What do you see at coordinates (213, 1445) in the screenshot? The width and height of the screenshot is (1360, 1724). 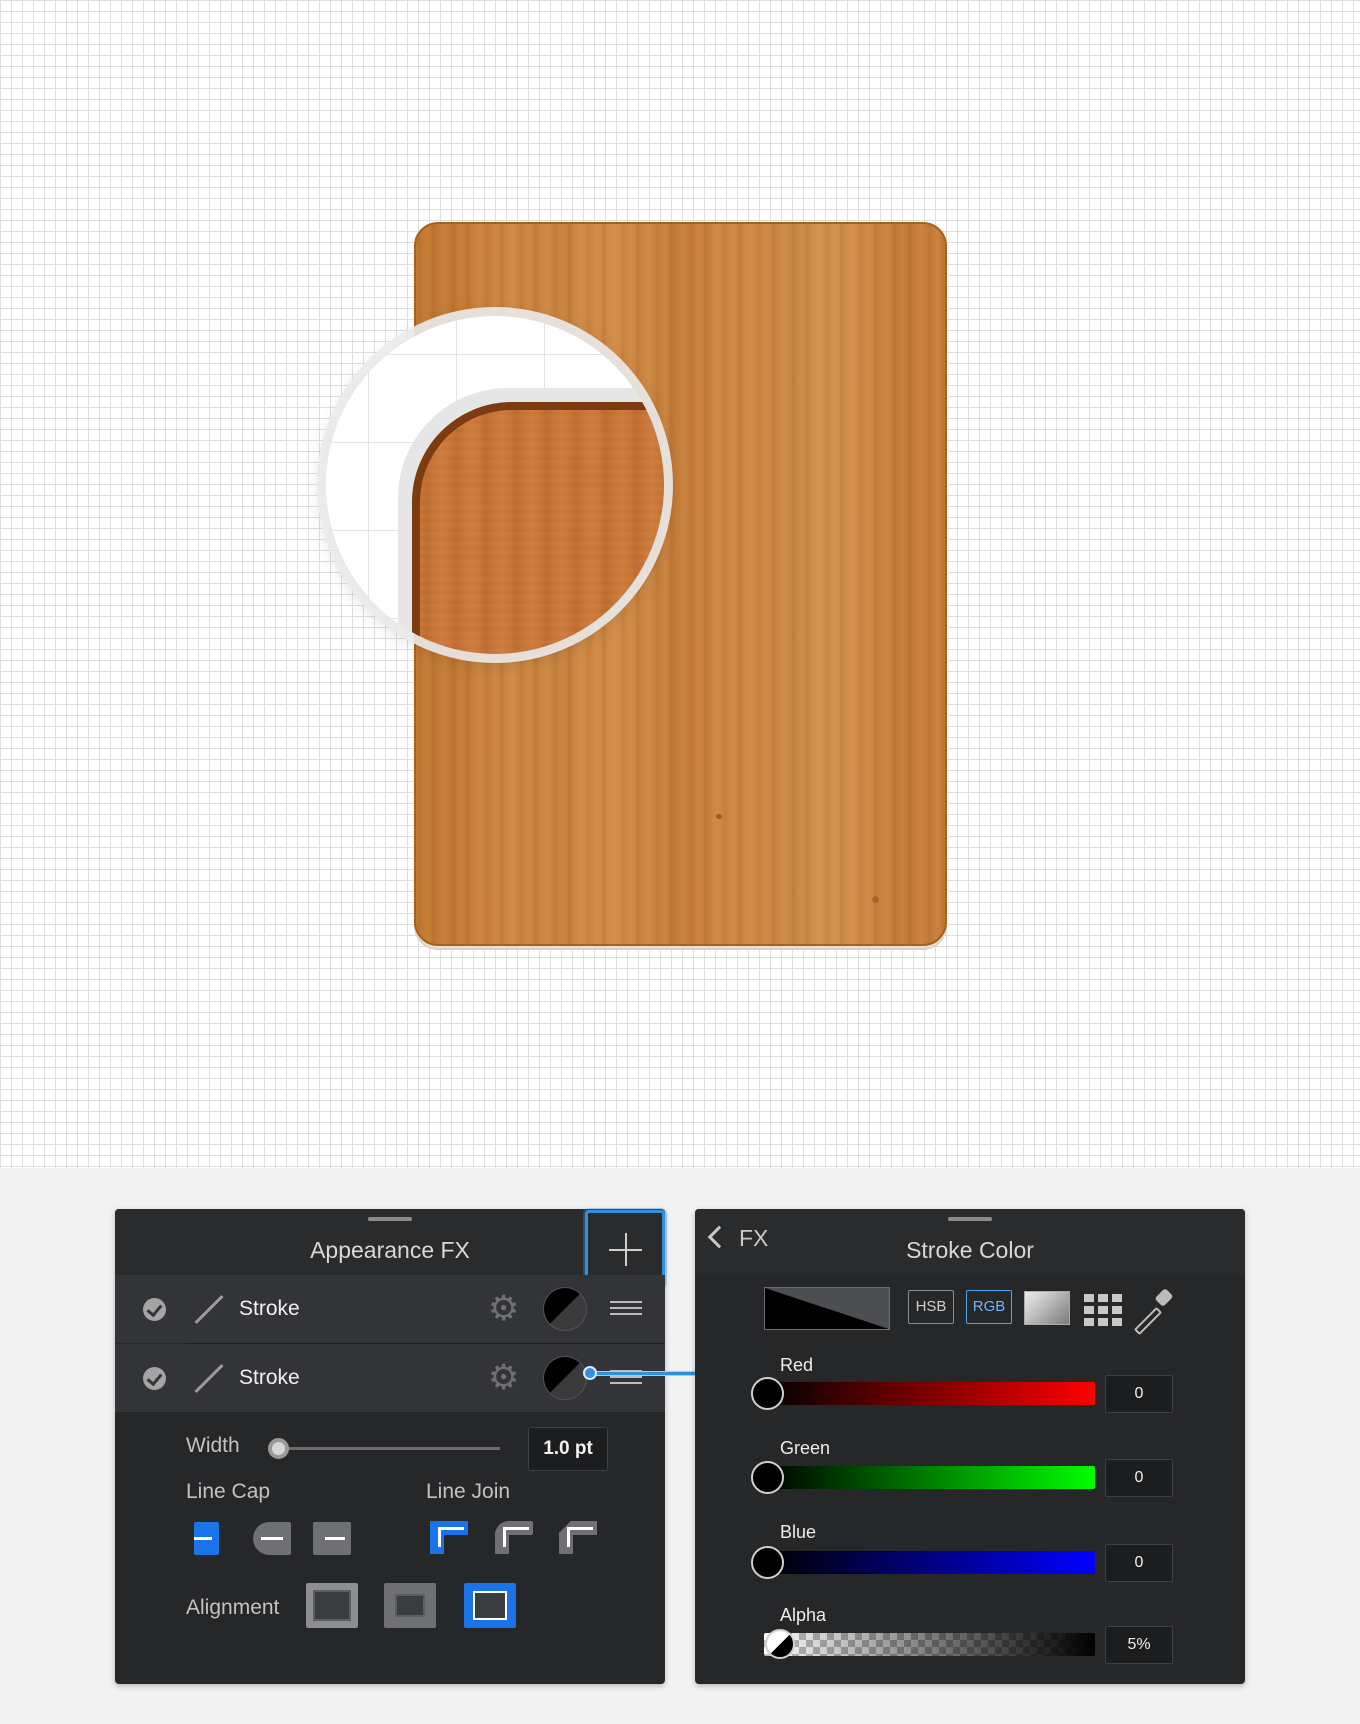 I see `width-label: Width` at bounding box center [213, 1445].